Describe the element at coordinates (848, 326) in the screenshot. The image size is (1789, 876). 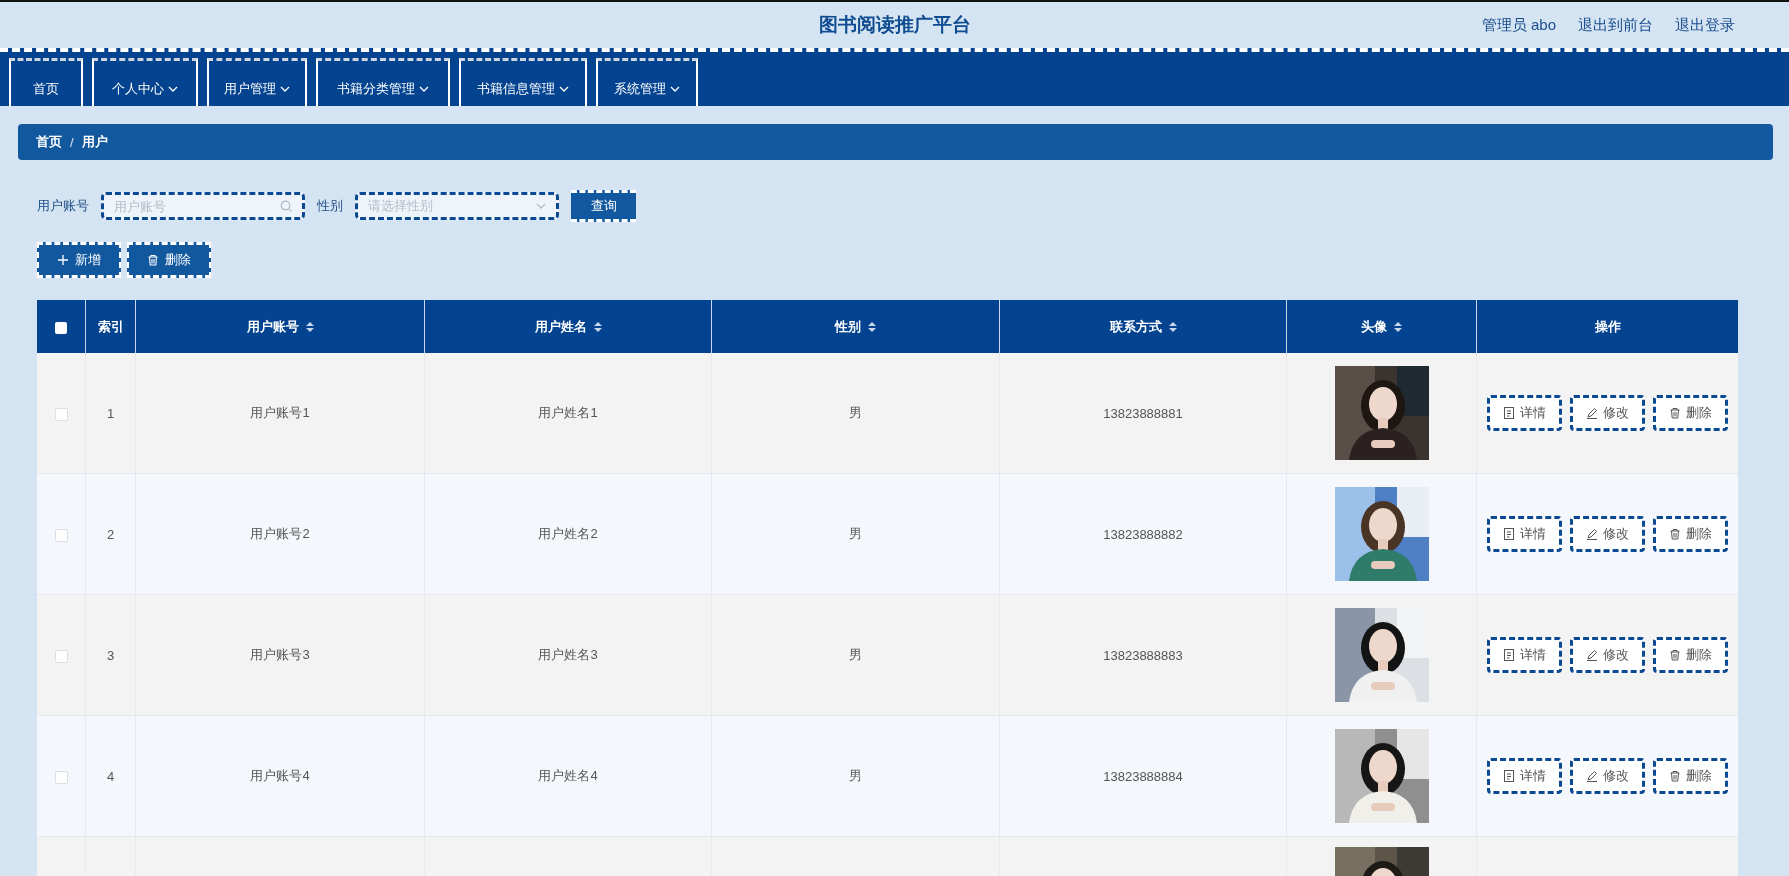
I see `column-header: 性别` at that location.